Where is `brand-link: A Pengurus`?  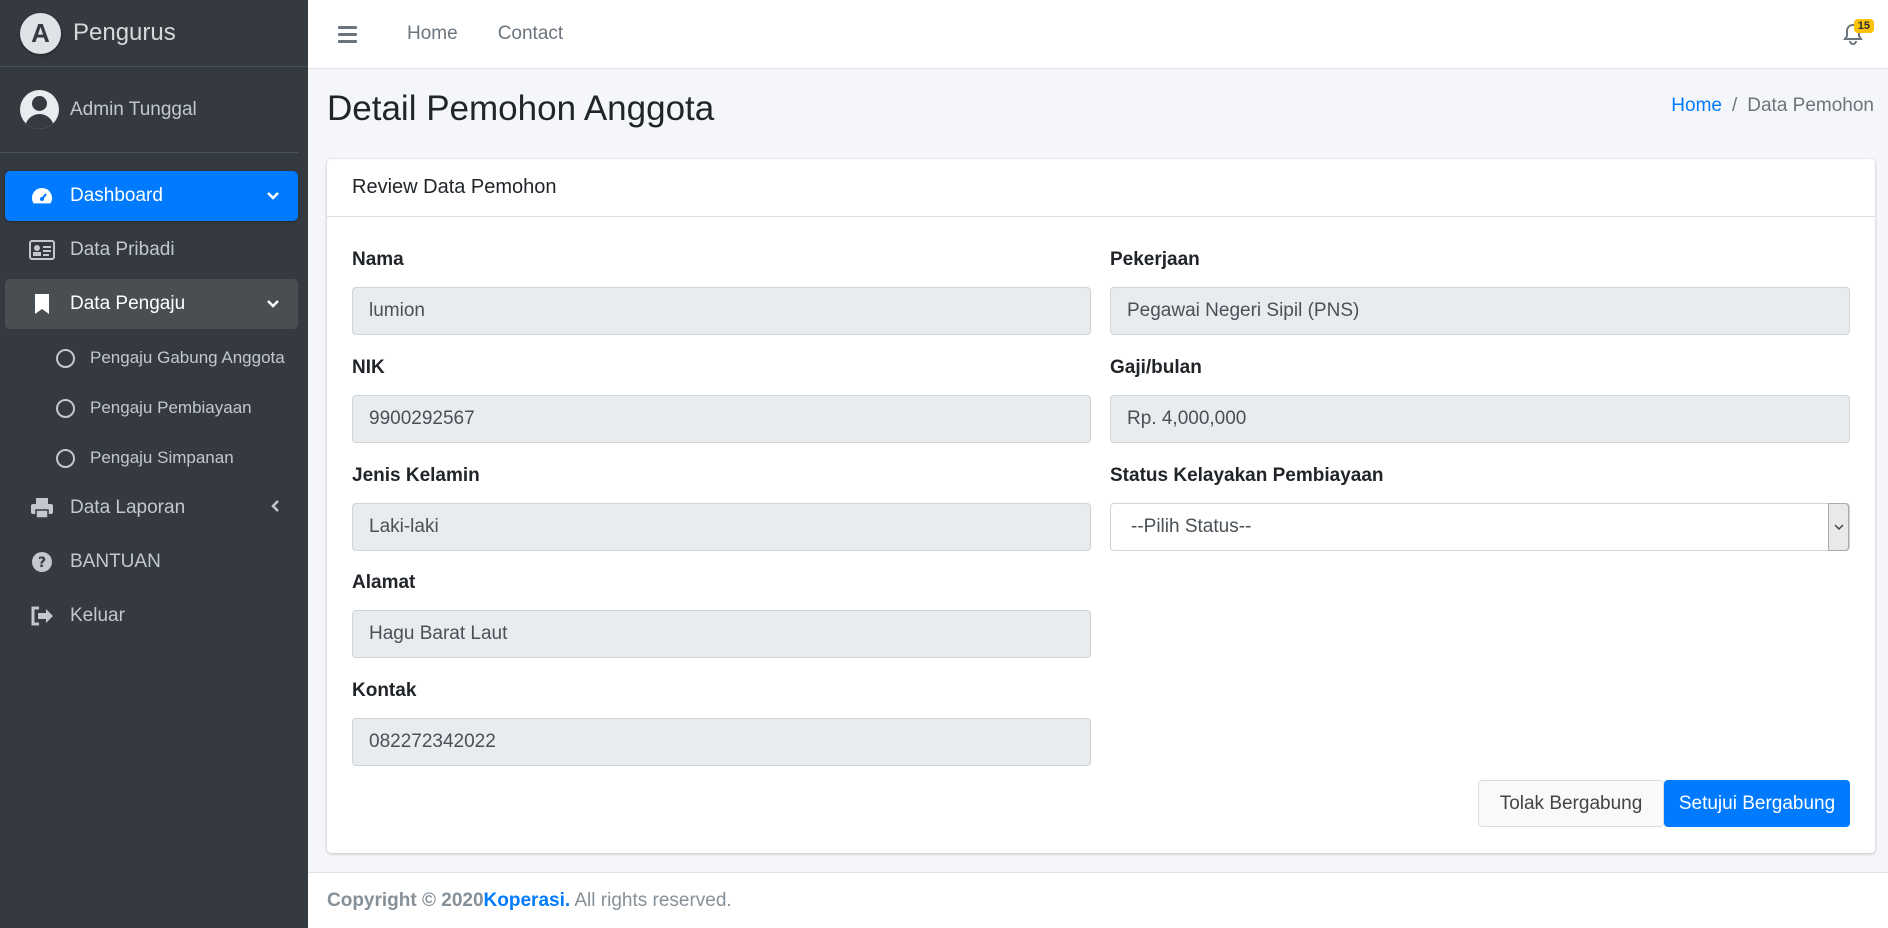 brand-link: A Pengurus is located at coordinates (154, 33).